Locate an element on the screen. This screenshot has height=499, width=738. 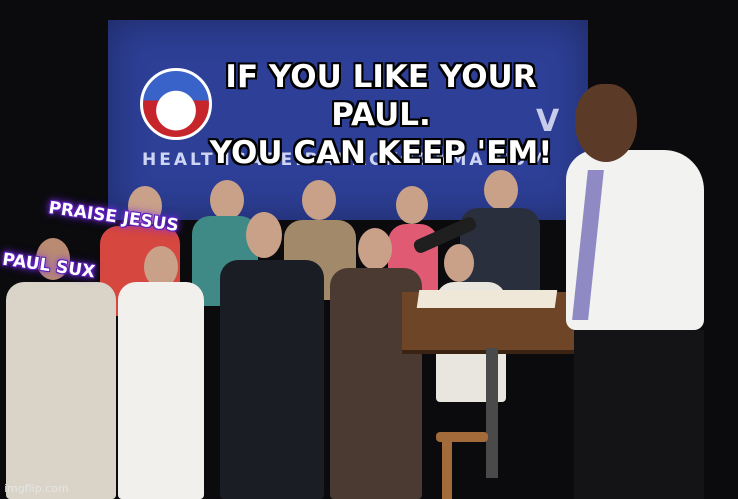
stool-seat is located at coordinates (462, 437).